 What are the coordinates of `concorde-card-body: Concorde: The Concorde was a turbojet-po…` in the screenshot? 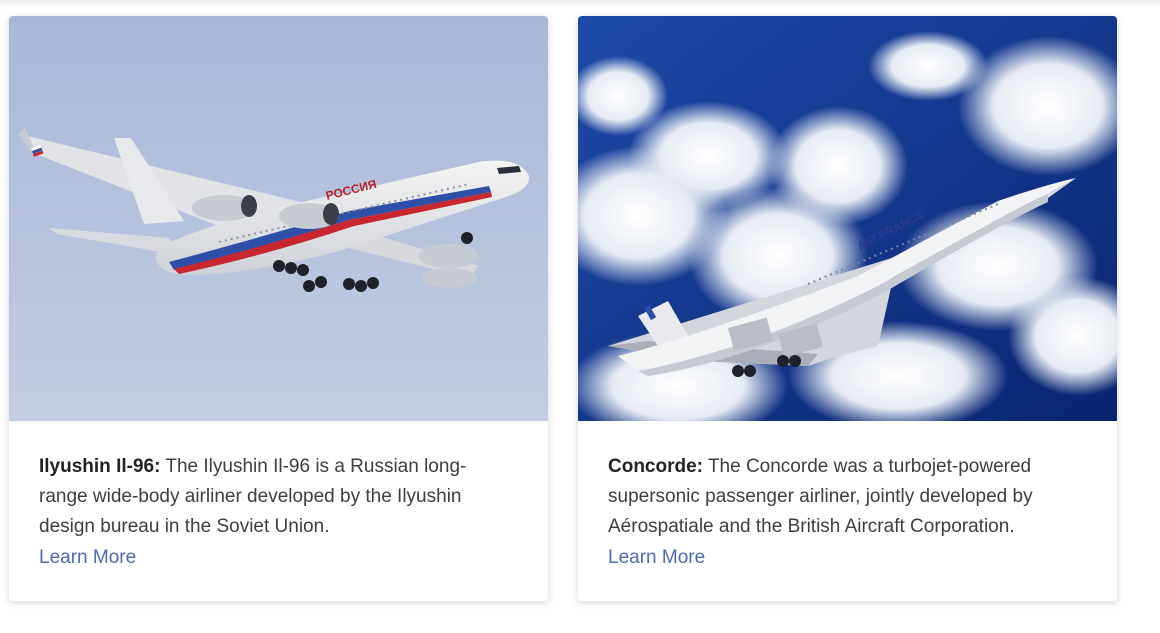 It's located at (843, 512).